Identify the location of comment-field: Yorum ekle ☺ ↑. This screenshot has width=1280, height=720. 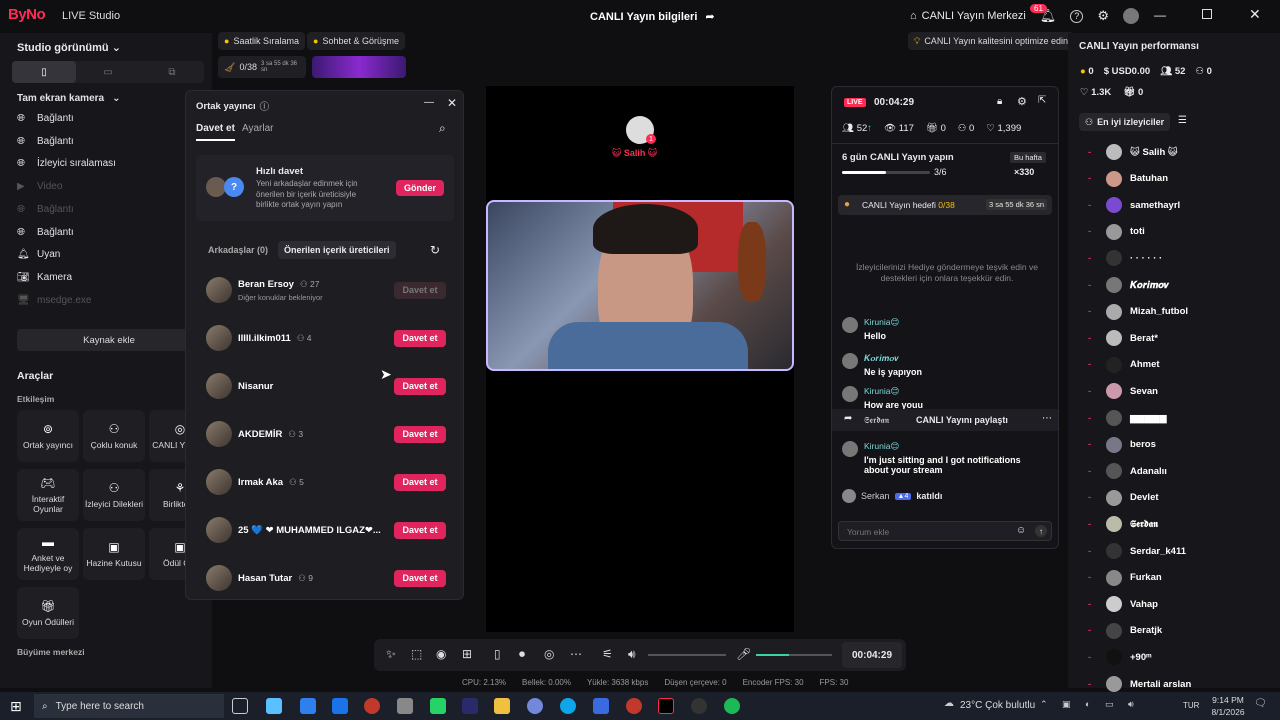
(945, 531).